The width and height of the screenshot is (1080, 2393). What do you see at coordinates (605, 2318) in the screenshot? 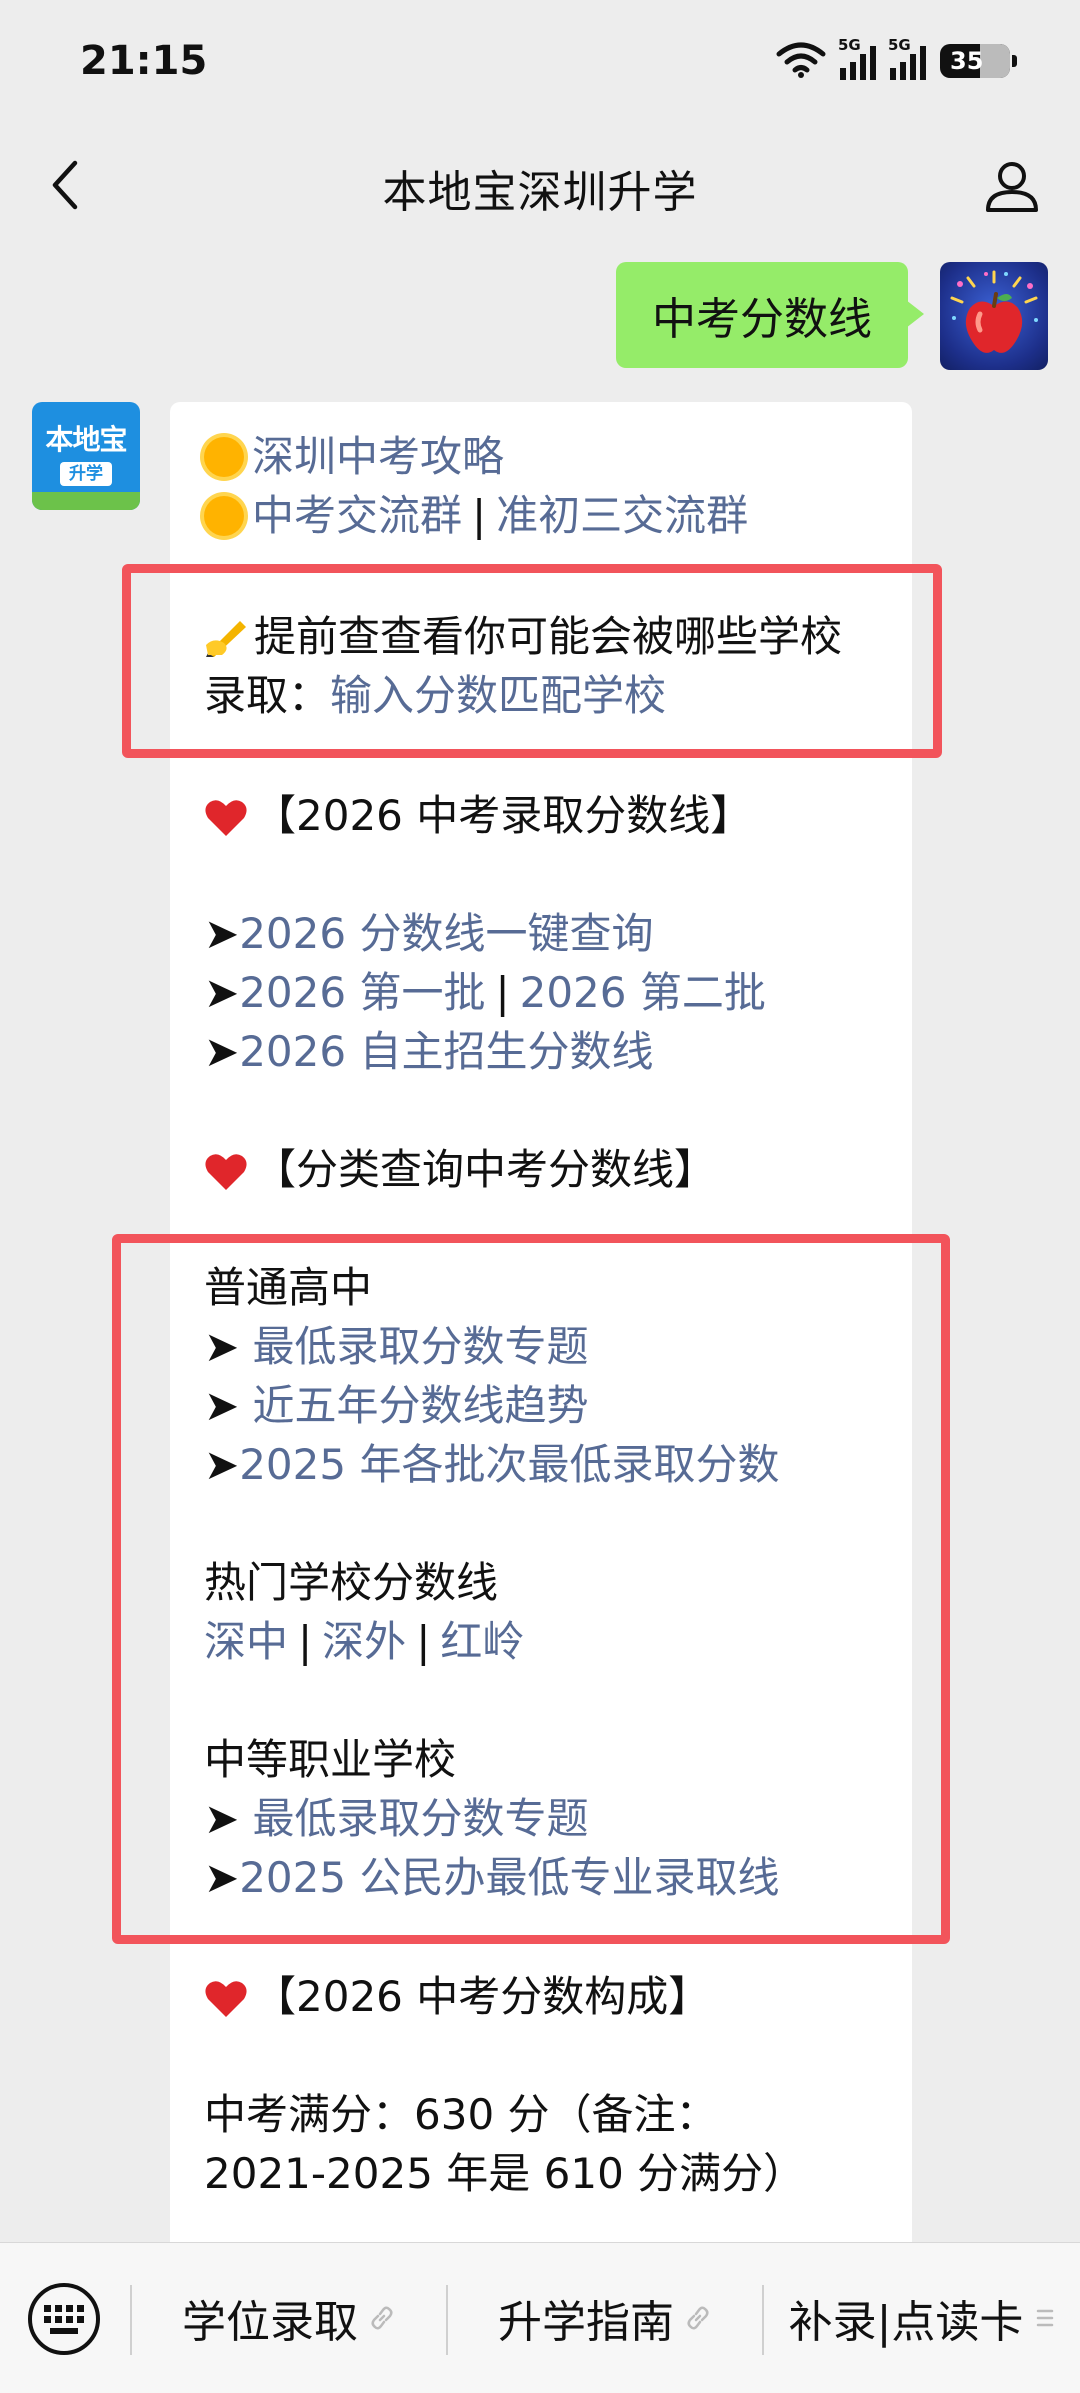
I see `menu-item-admission-guide: 升学指南` at bounding box center [605, 2318].